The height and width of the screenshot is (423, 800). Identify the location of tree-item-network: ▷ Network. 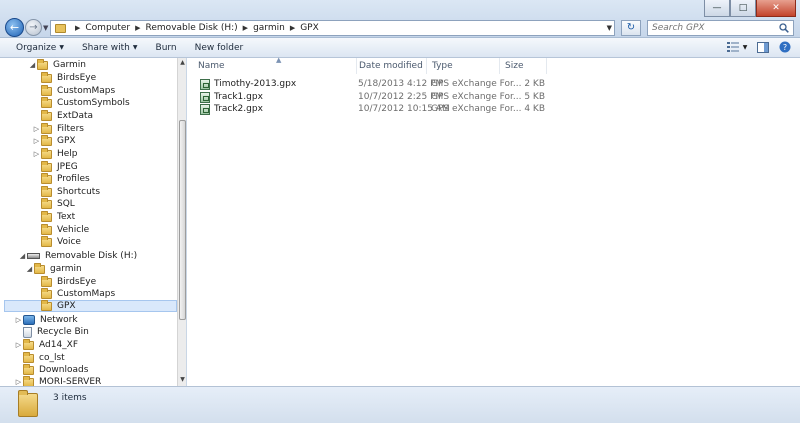
(46, 320).